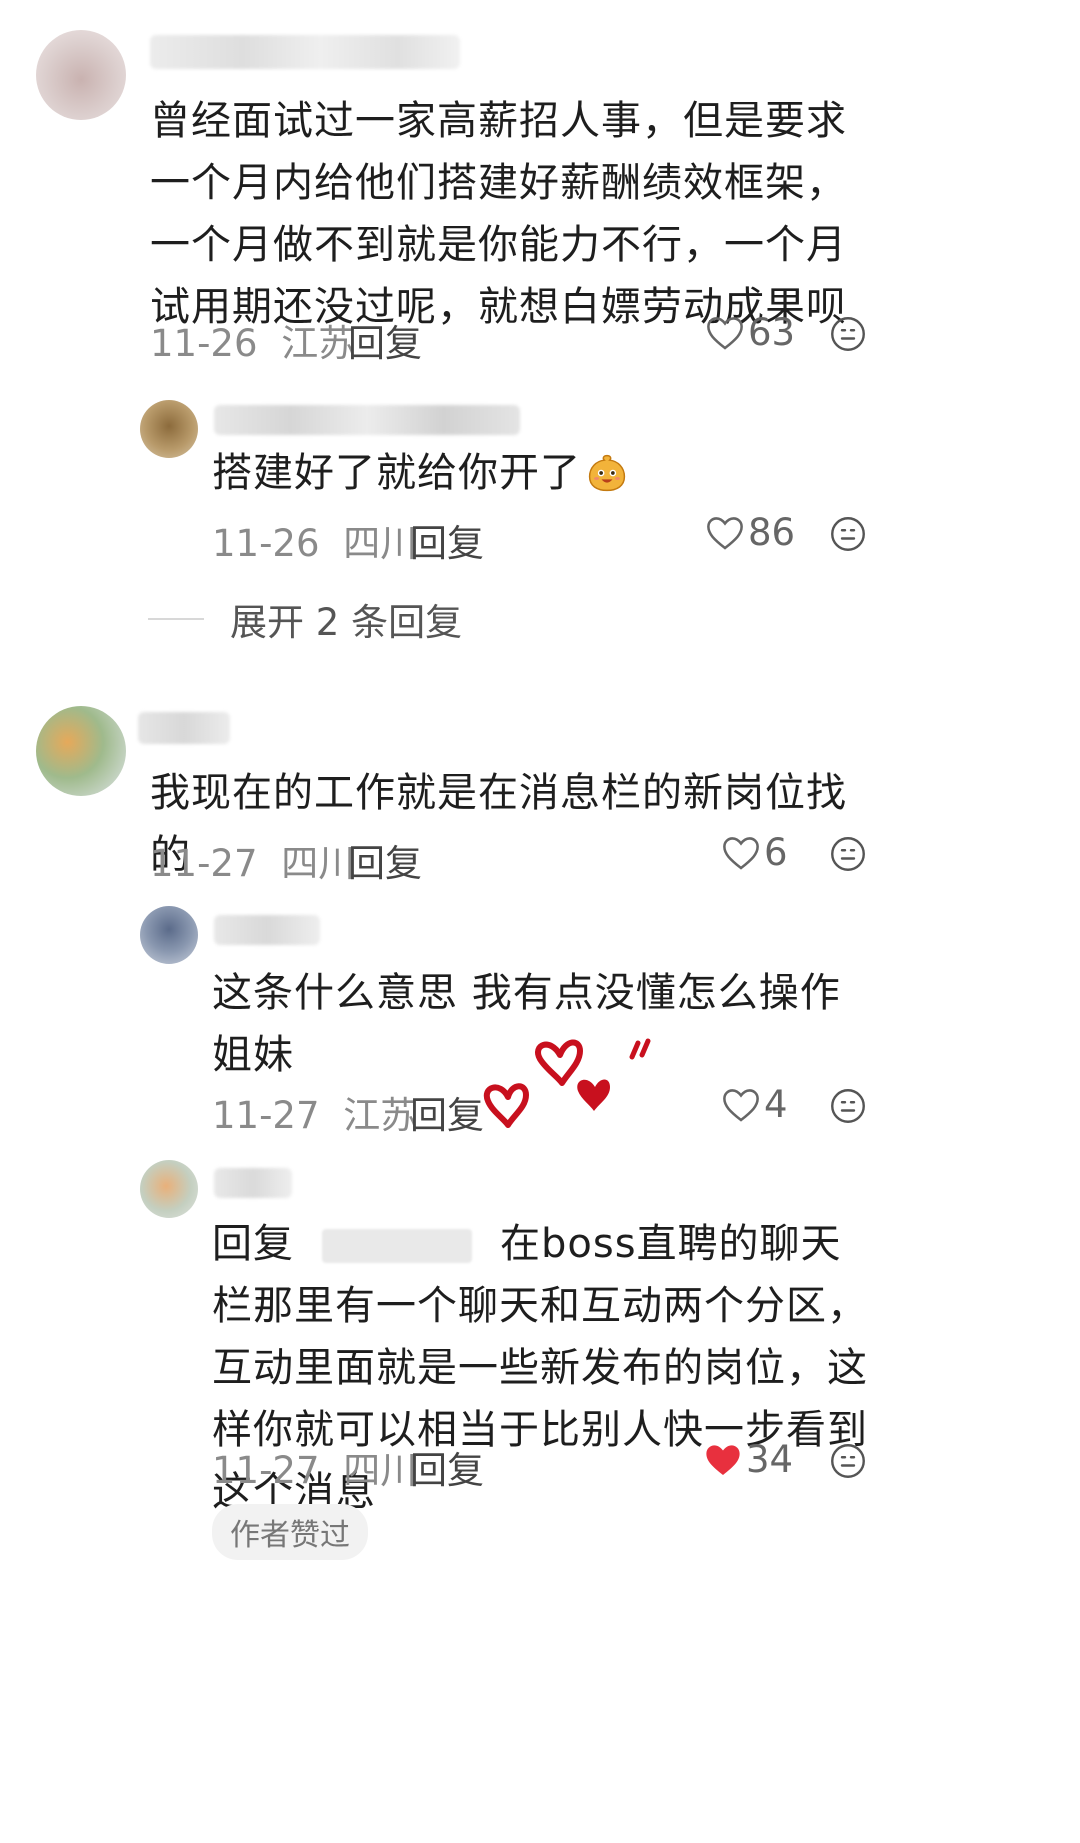 The height and width of the screenshot is (1843, 1080). What do you see at coordinates (770, 1459) in the screenshot?
I see `like-count: 34` at bounding box center [770, 1459].